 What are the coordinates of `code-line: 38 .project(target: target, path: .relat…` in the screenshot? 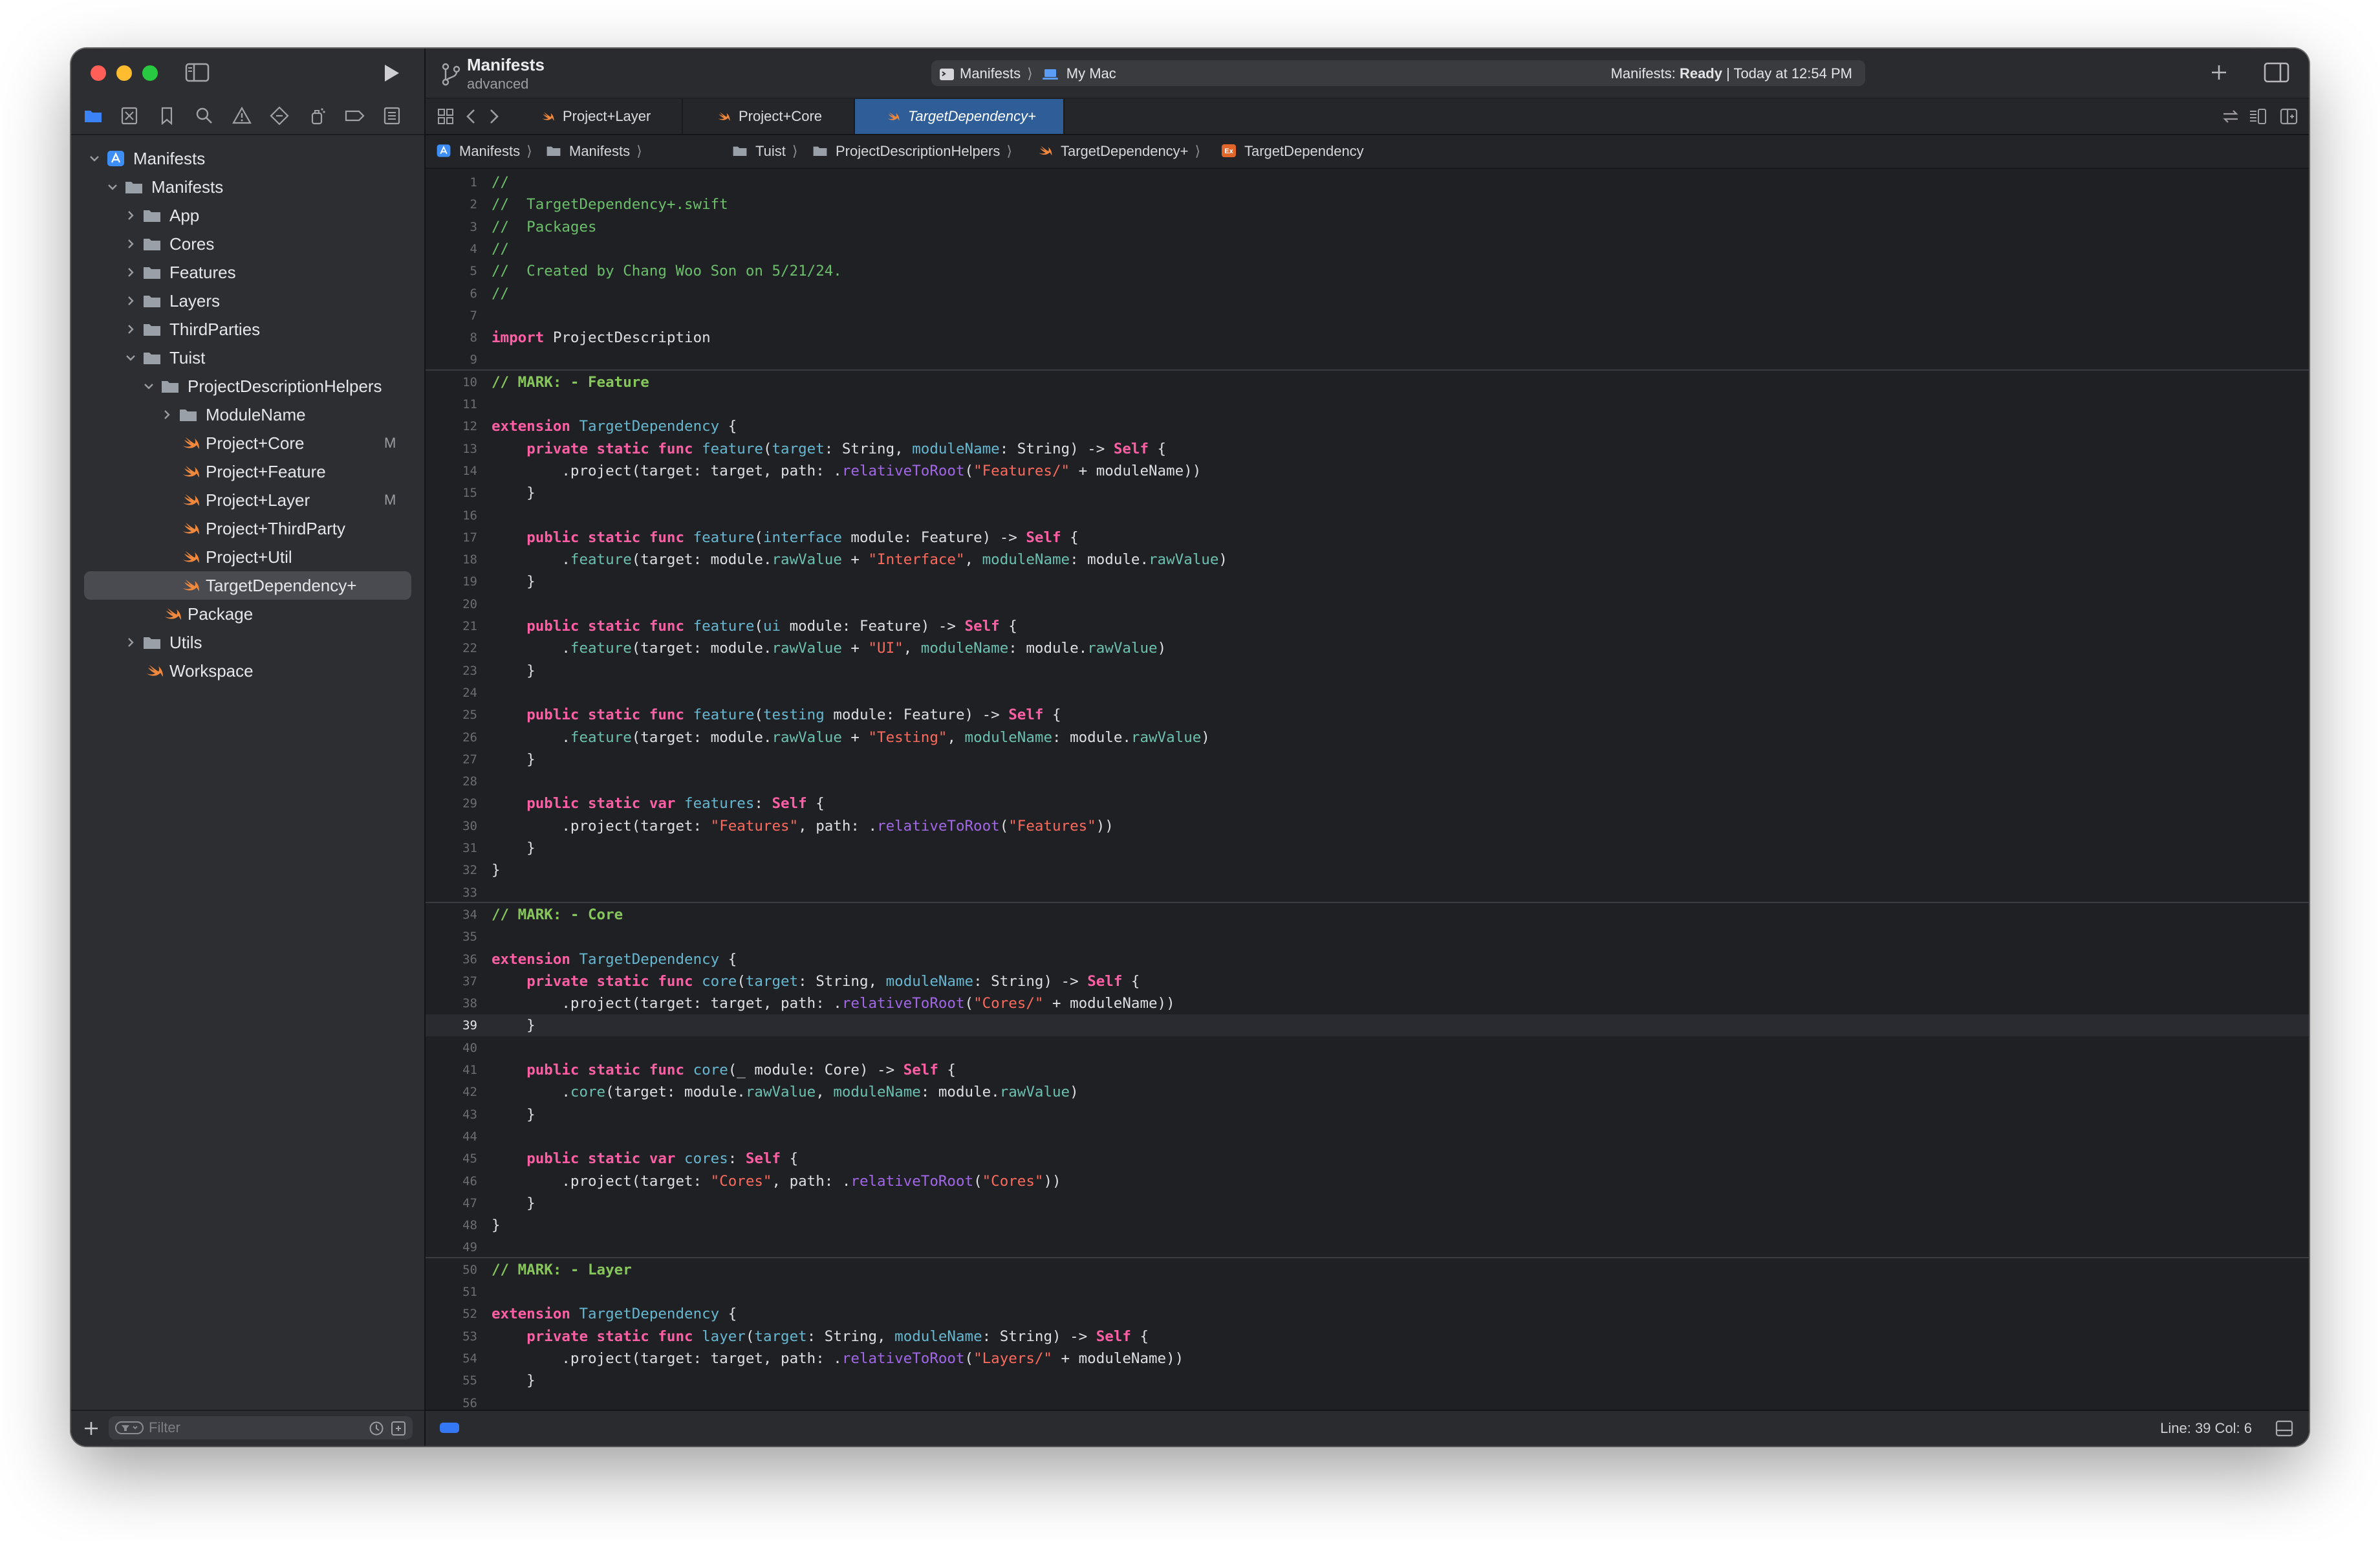 It's located at (1367, 1003).